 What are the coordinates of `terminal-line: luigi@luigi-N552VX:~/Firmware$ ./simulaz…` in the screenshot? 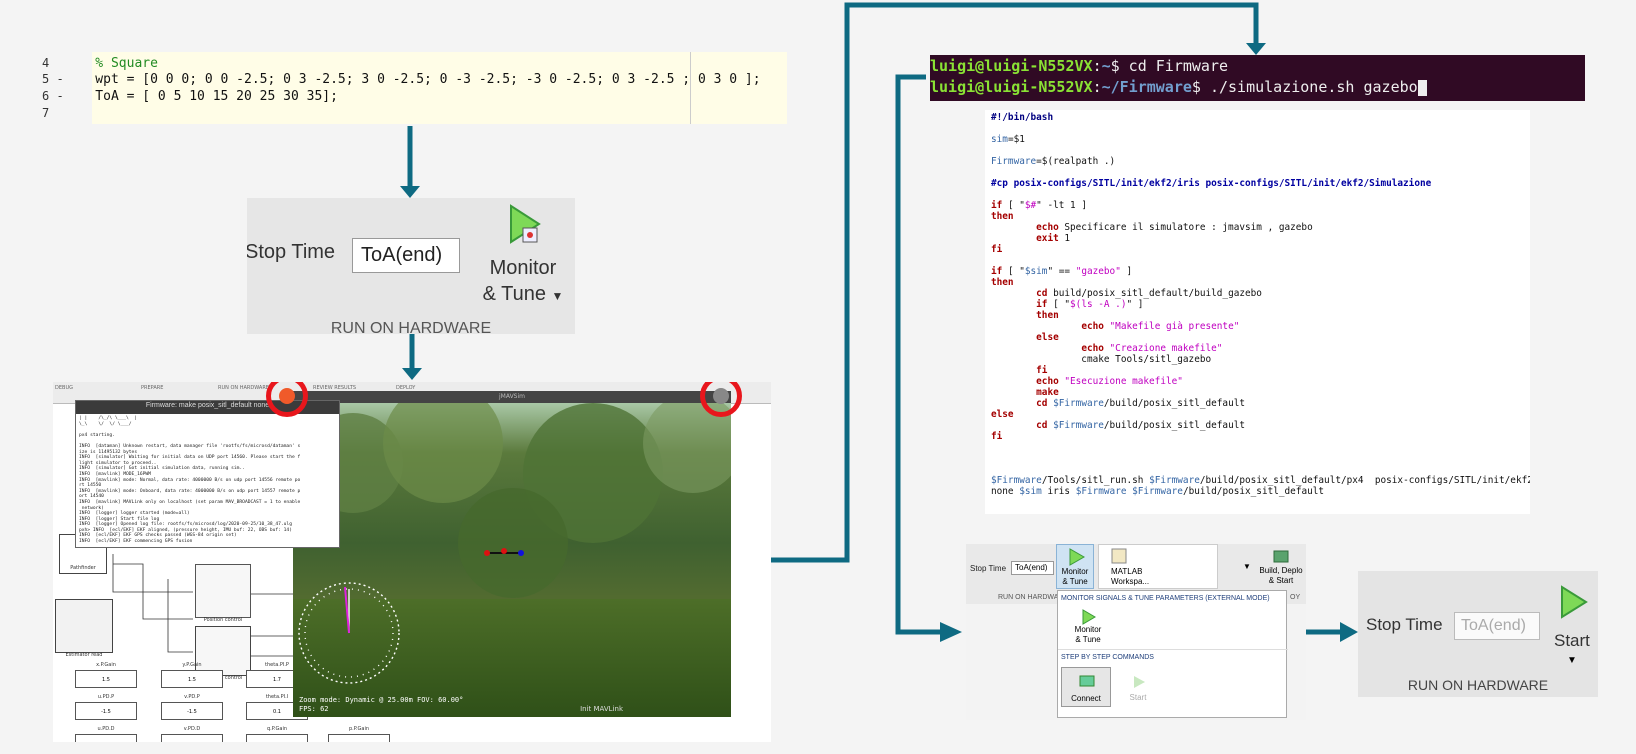 It's located at (1257, 88).